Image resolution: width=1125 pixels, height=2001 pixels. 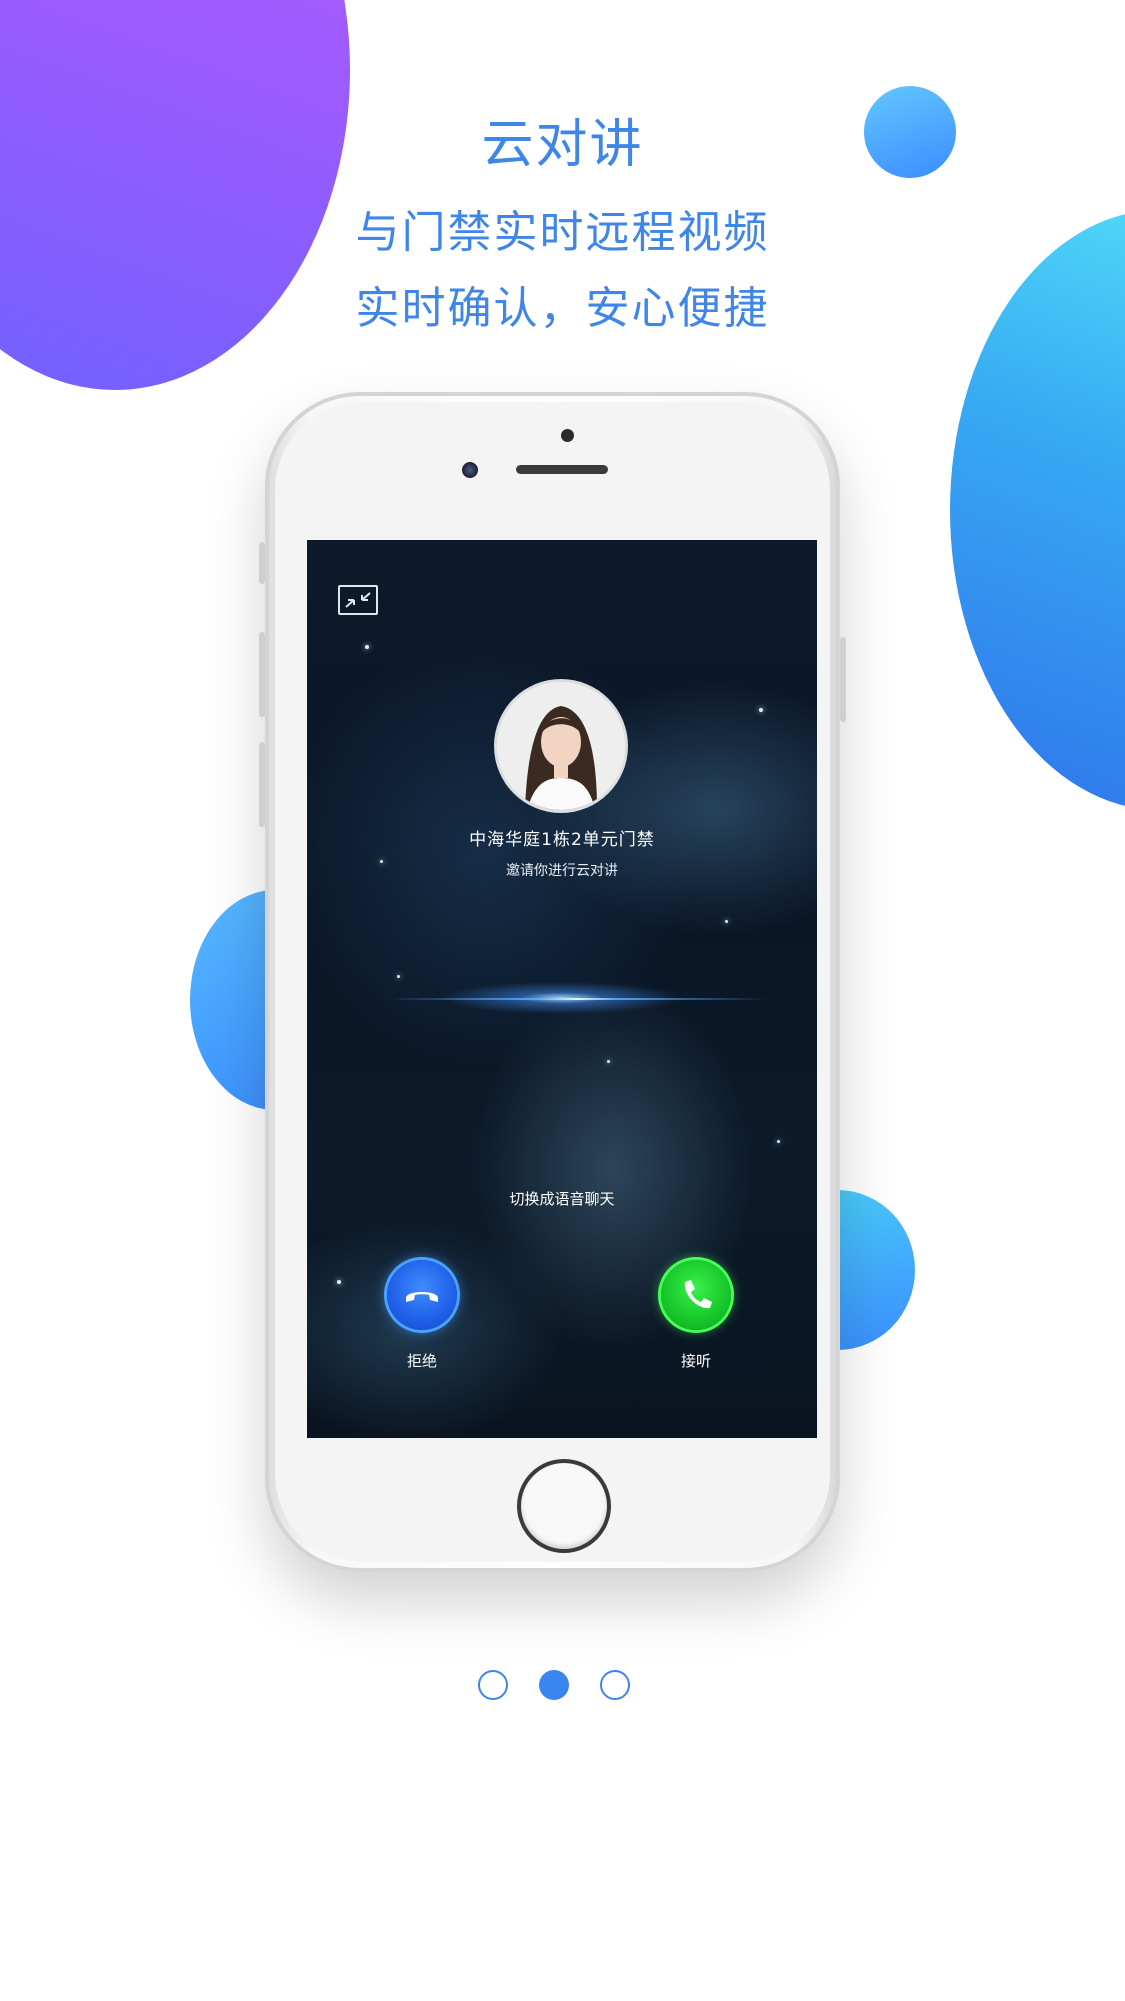 I want to click on power-key, so click(x=843, y=679).